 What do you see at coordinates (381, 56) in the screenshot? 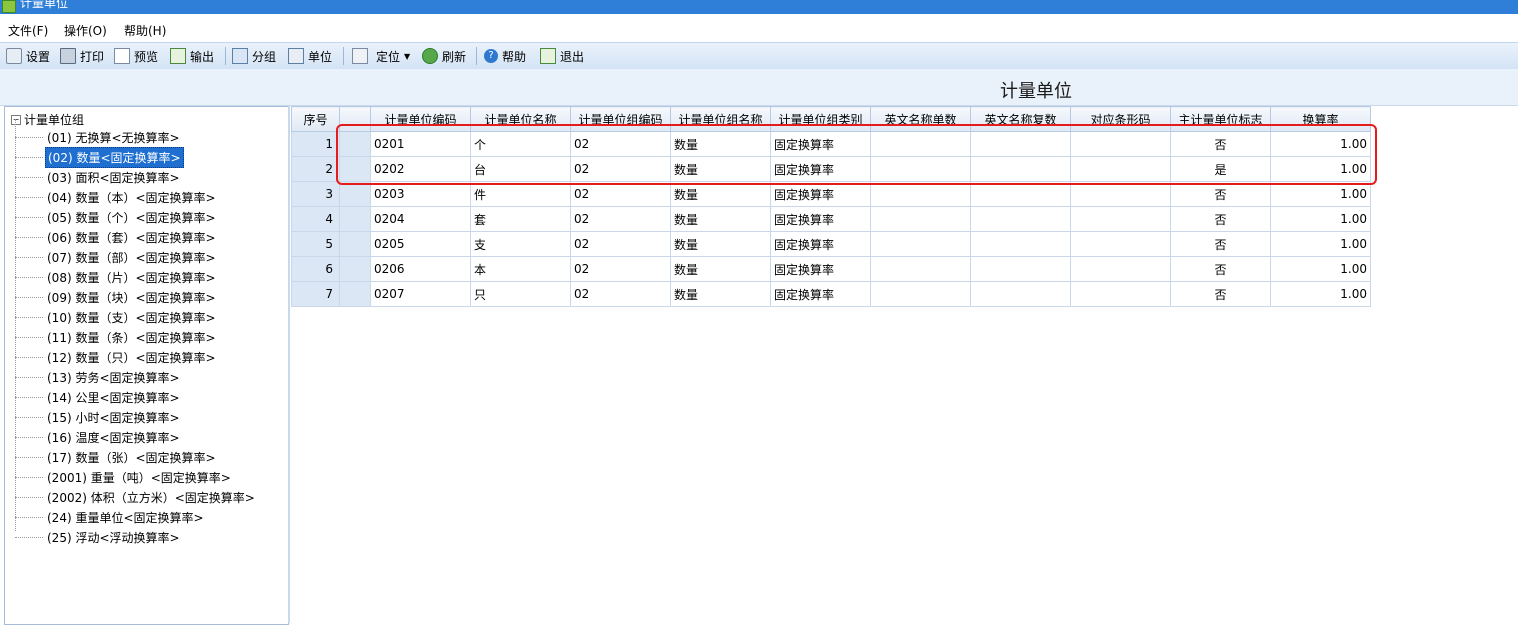
I see `locate-button: 定位 ▼` at bounding box center [381, 56].